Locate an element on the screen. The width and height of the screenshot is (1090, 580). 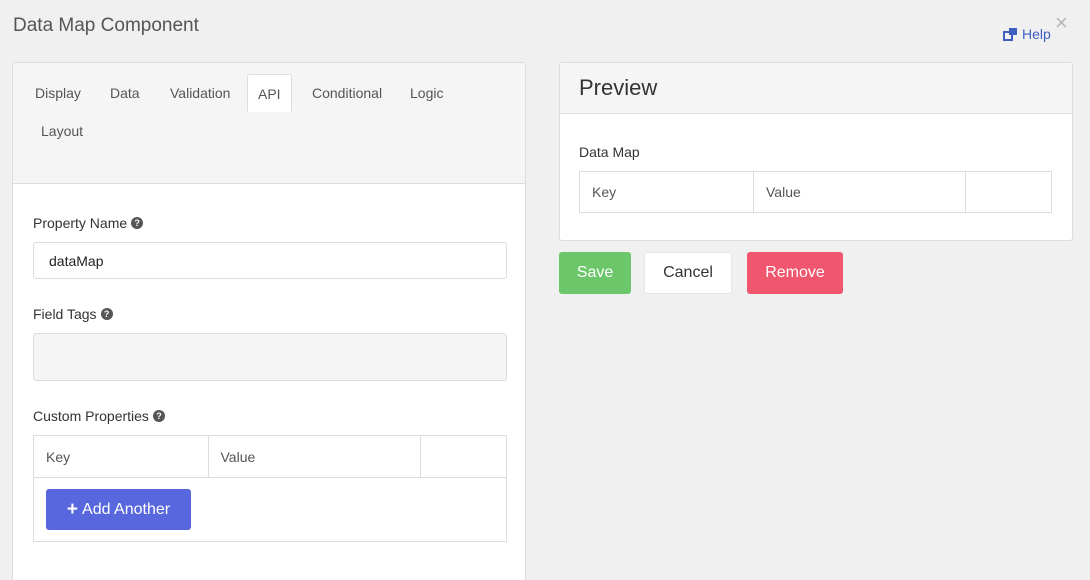
plus-icon: + is located at coordinates (72, 510).